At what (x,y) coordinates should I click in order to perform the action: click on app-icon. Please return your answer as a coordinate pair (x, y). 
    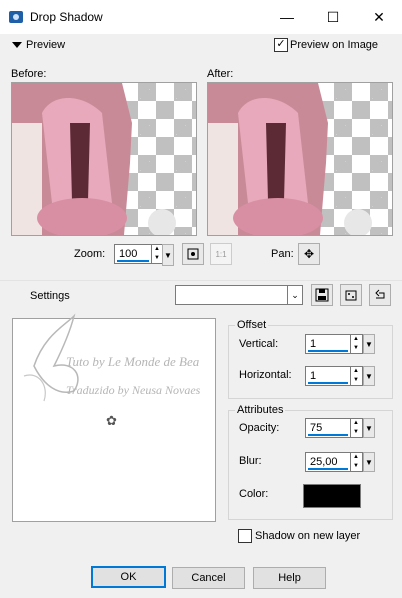
    Looking at the image, I should click on (16, 17).